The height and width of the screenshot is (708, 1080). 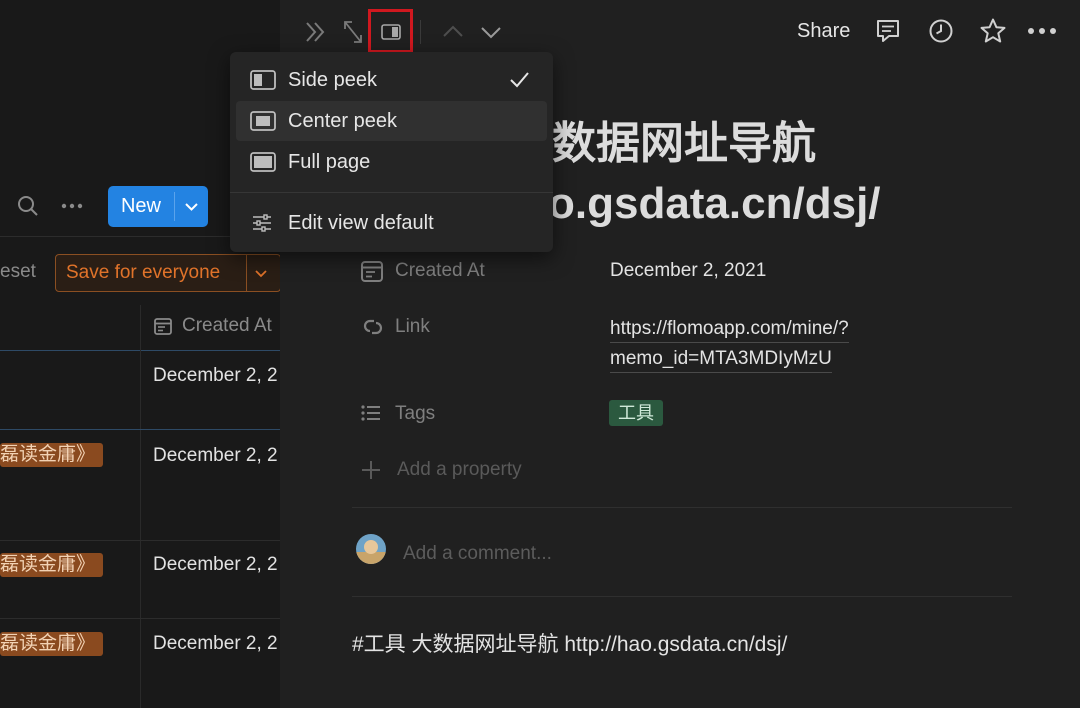 What do you see at coordinates (140, 206) in the screenshot?
I see `new-button-label: New` at bounding box center [140, 206].